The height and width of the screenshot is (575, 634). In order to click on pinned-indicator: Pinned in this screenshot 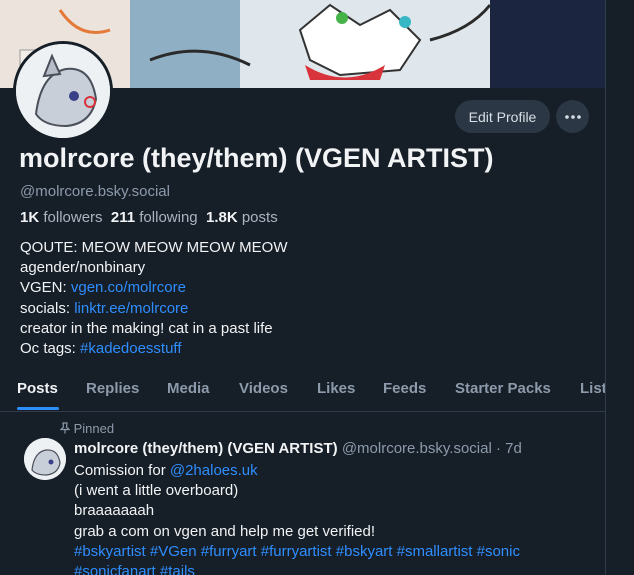, I will do `click(87, 428)`.